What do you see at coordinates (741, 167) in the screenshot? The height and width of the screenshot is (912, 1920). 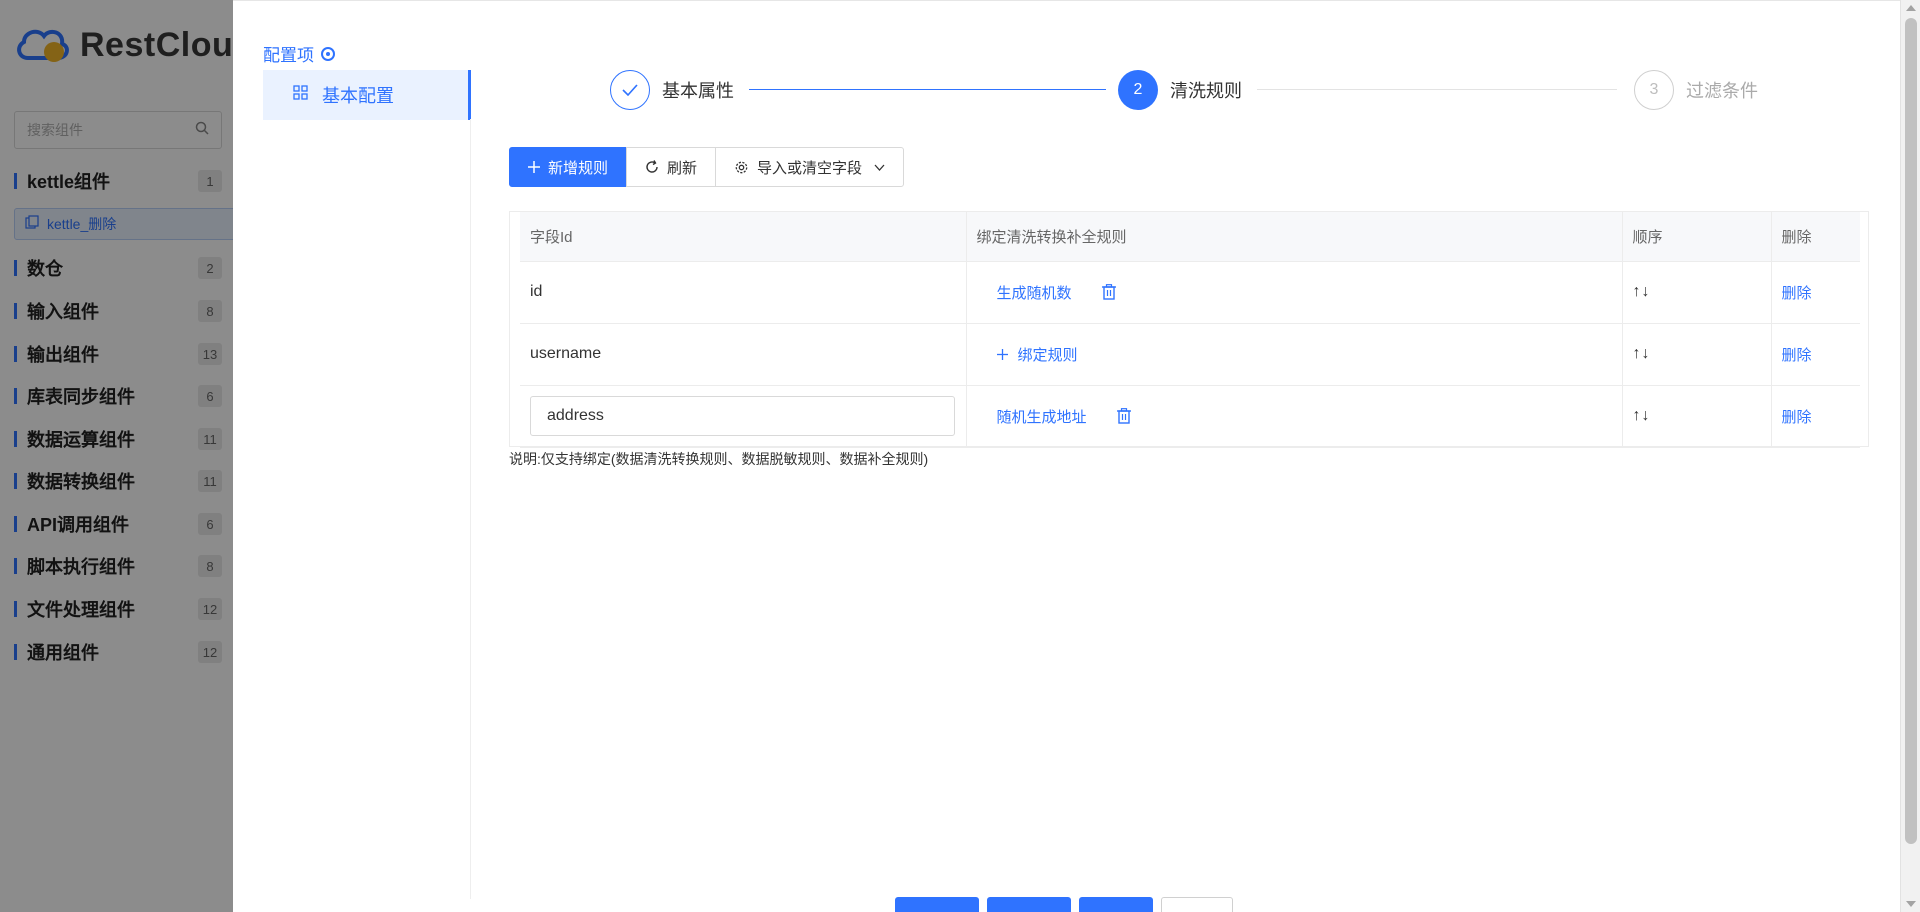 I see `gear-icon` at bounding box center [741, 167].